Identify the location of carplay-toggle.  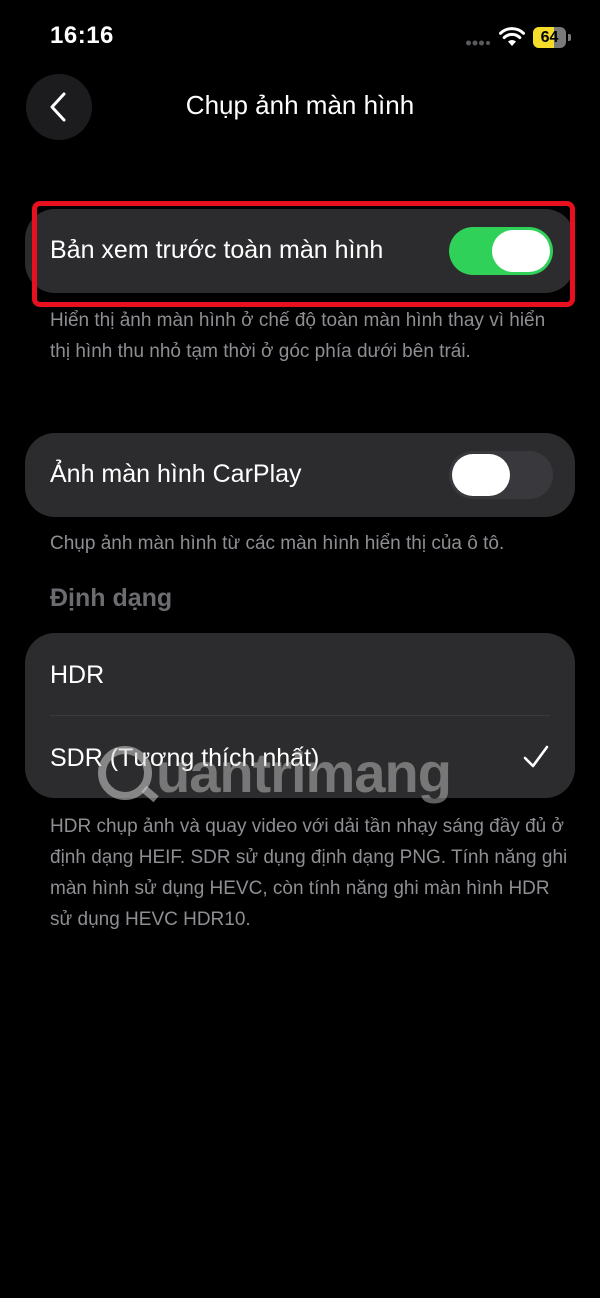
(501, 475).